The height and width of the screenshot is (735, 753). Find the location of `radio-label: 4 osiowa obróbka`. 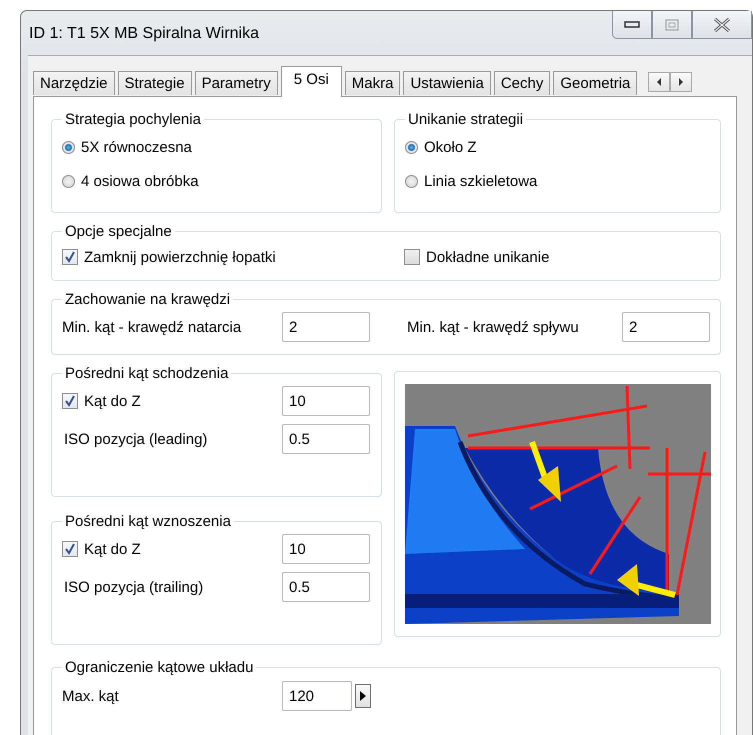

radio-label: 4 osiowa obróbka is located at coordinates (140, 181).